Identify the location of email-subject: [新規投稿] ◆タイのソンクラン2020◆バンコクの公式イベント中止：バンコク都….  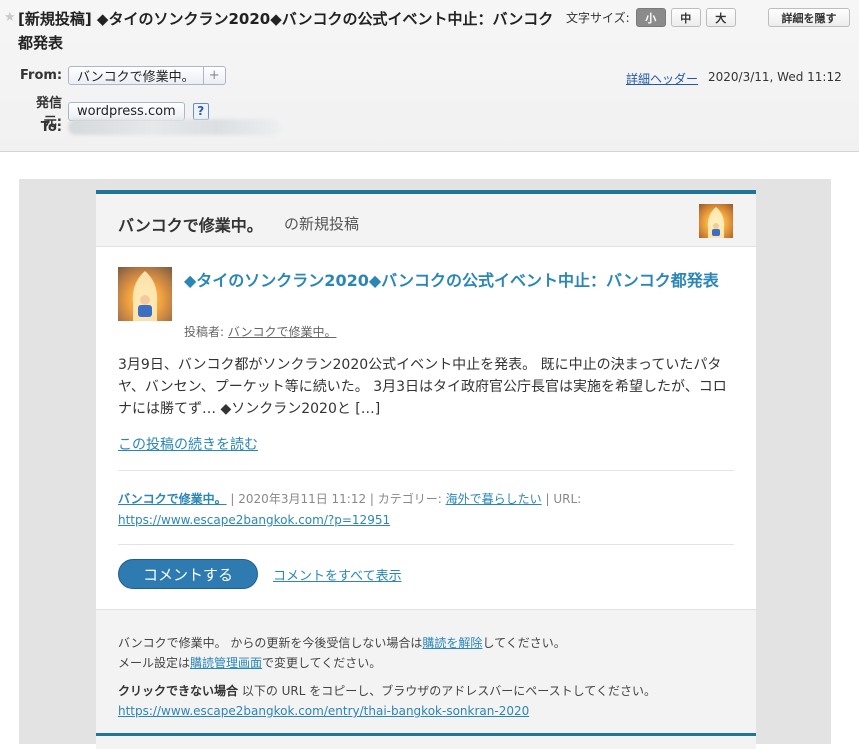
(286, 31).